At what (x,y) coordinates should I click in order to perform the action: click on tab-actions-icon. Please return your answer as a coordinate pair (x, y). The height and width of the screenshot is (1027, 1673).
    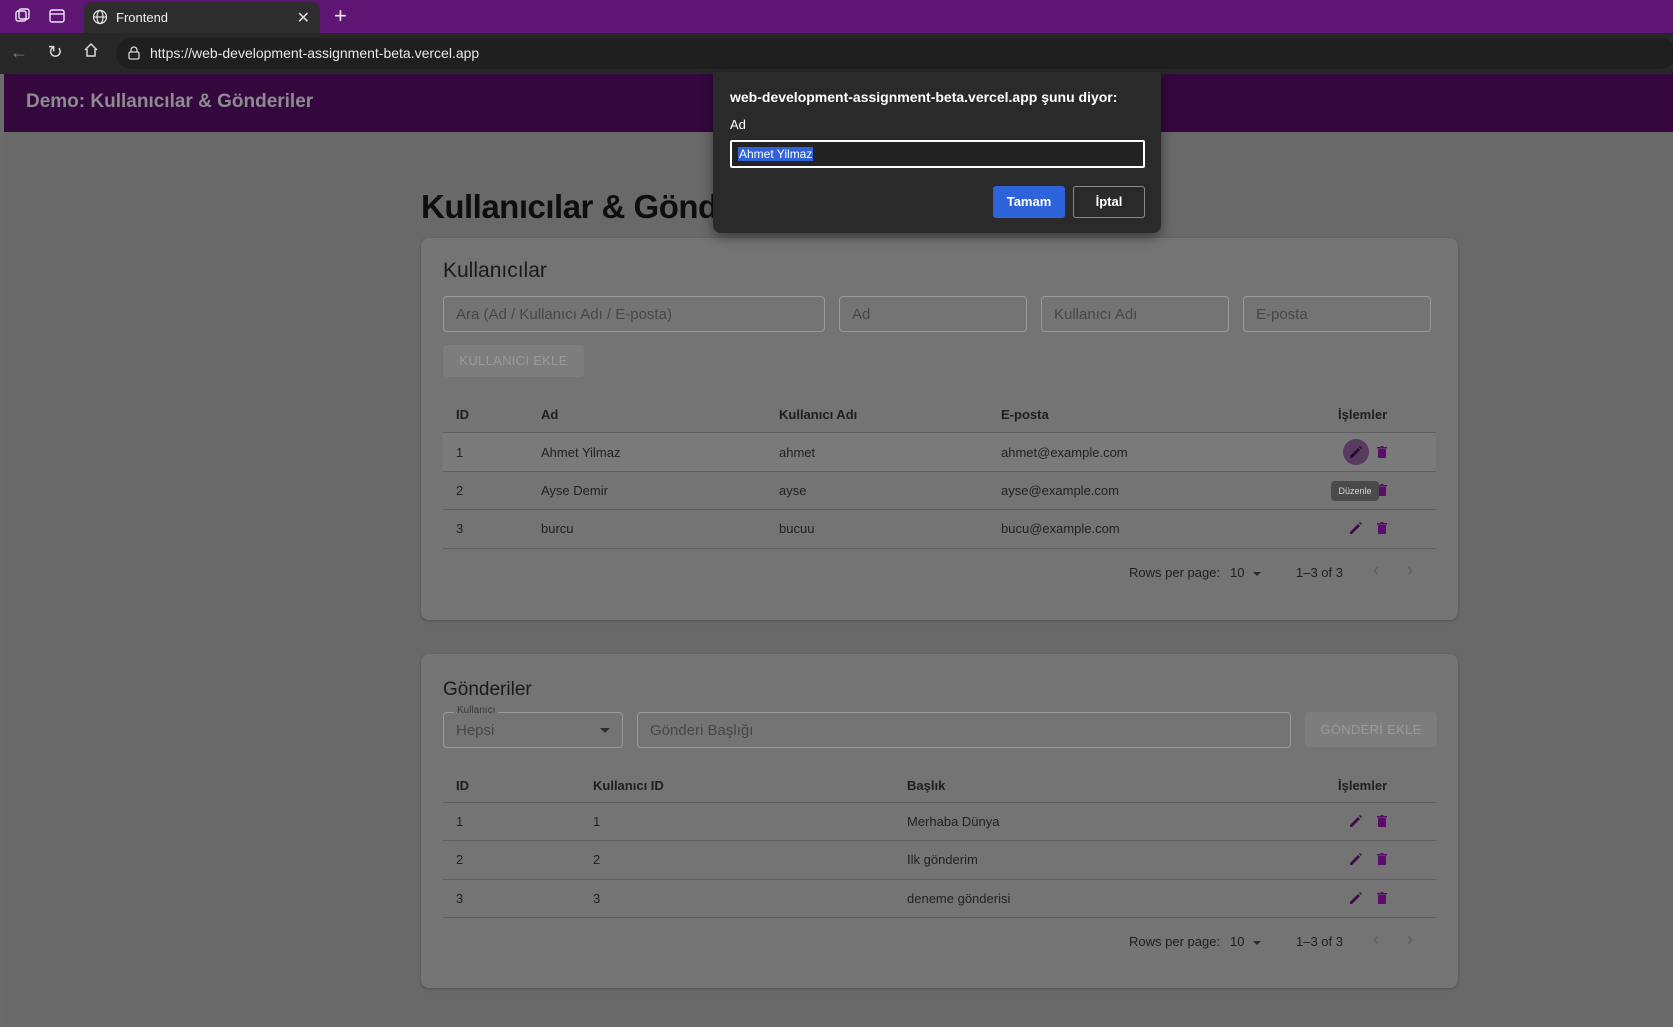
    Looking at the image, I should click on (57, 16).